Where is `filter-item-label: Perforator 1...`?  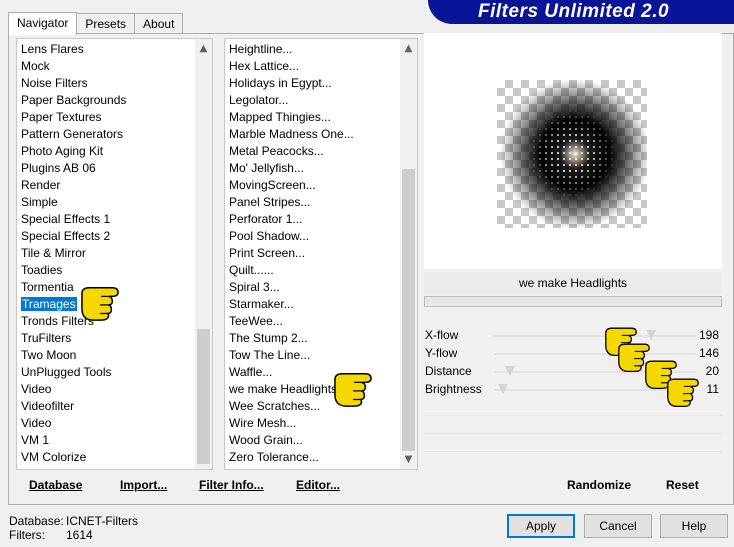 filter-item-label: Perforator 1... is located at coordinates (266, 219).